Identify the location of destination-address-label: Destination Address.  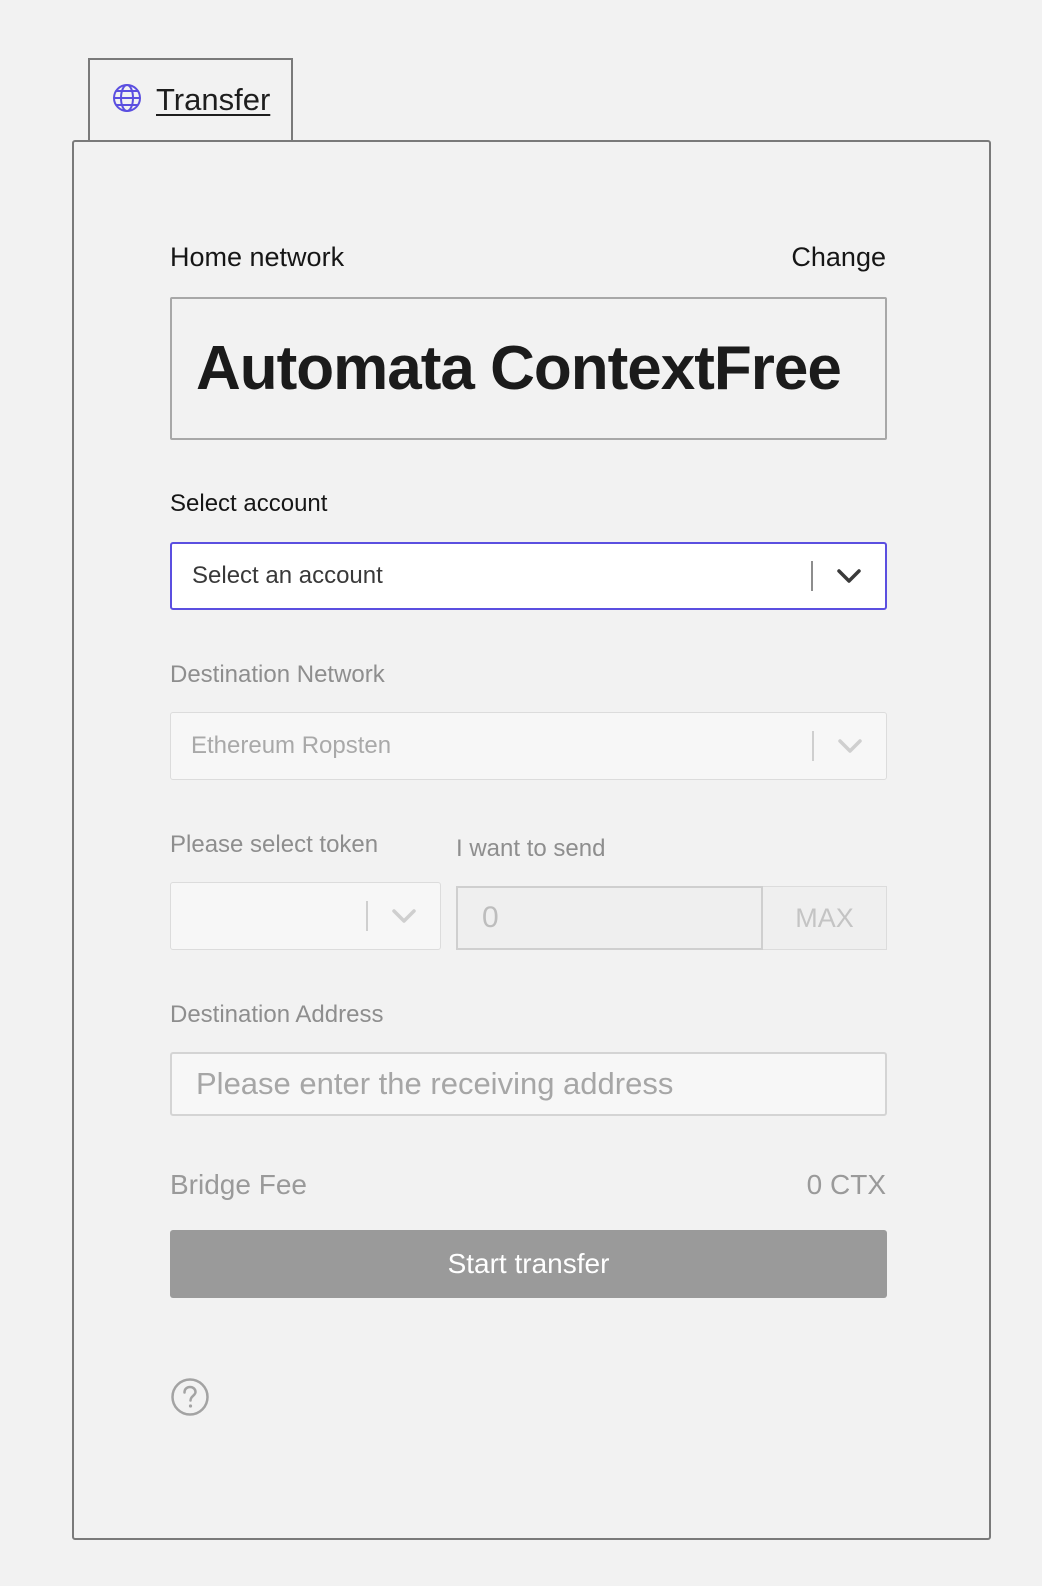
(277, 1014).